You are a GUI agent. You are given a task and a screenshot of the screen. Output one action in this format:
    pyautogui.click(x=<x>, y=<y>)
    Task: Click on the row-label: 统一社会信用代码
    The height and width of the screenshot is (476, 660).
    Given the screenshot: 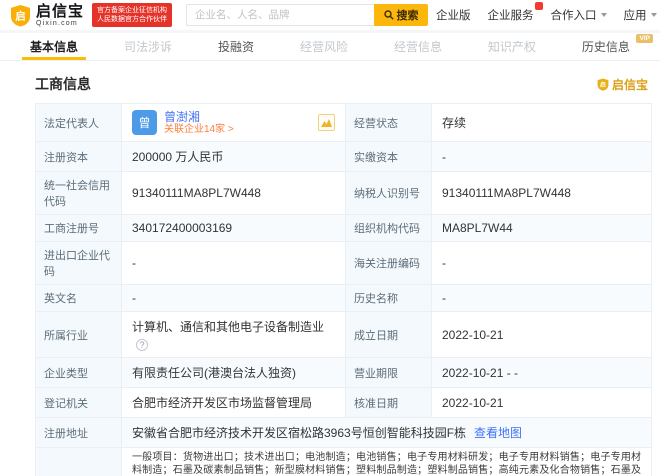 What is the action you would take?
    pyautogui.click(x=78, y=193)
    